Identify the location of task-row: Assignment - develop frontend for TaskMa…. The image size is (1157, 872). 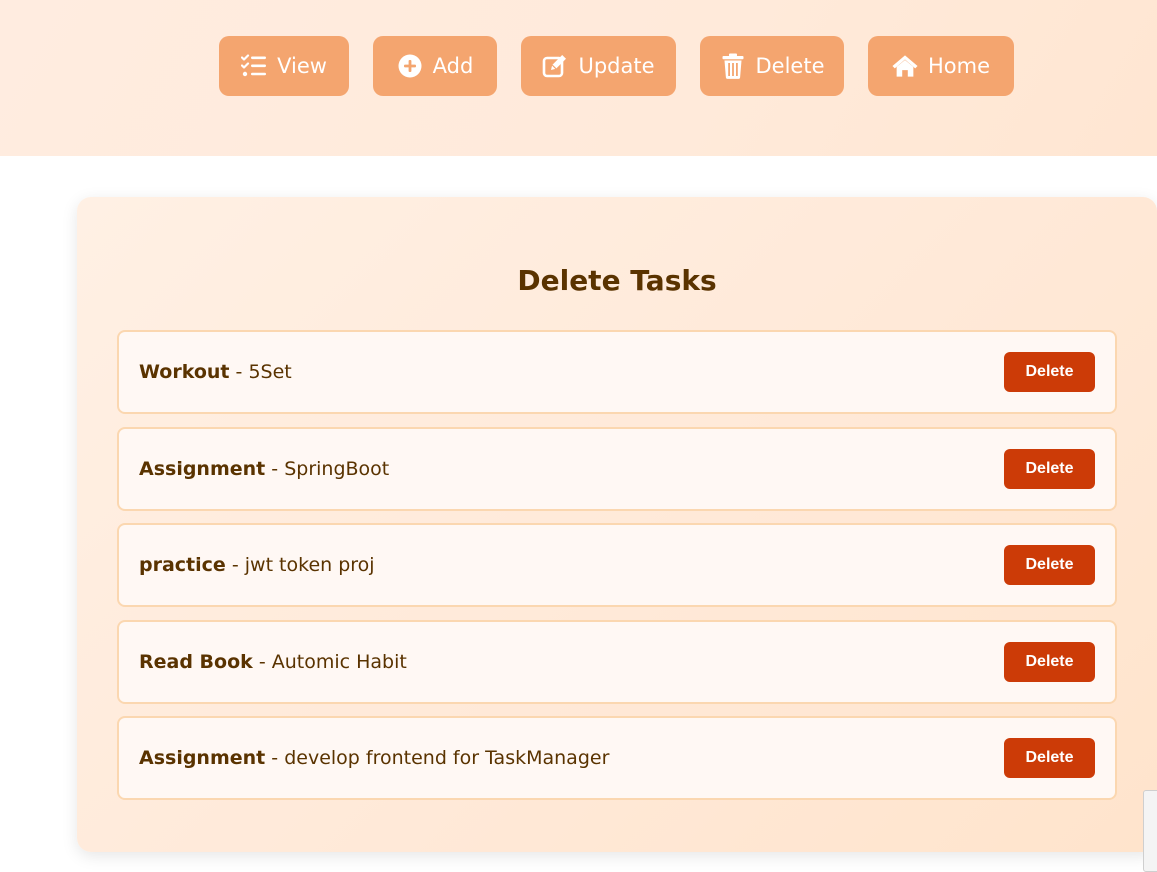
(617, 758).